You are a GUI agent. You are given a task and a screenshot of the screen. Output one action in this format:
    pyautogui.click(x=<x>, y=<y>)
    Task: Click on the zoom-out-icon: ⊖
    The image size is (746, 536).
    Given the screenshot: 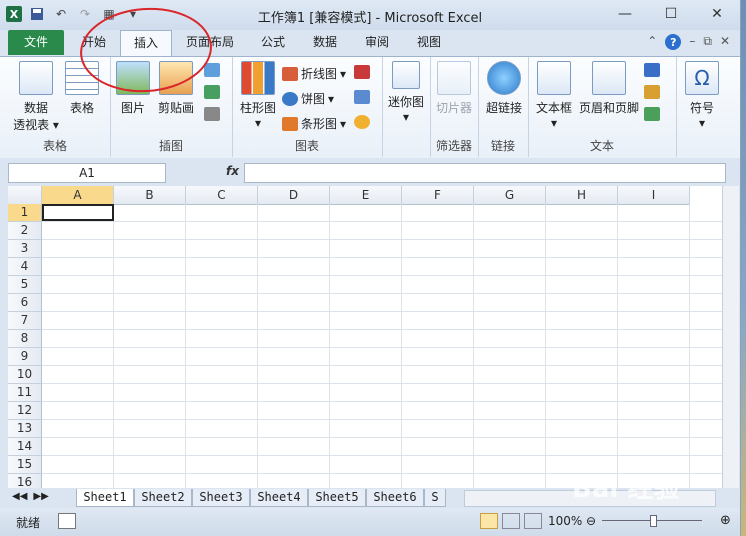 What is the action you would take?
    pyautogui.click(x=591, y=521)
    